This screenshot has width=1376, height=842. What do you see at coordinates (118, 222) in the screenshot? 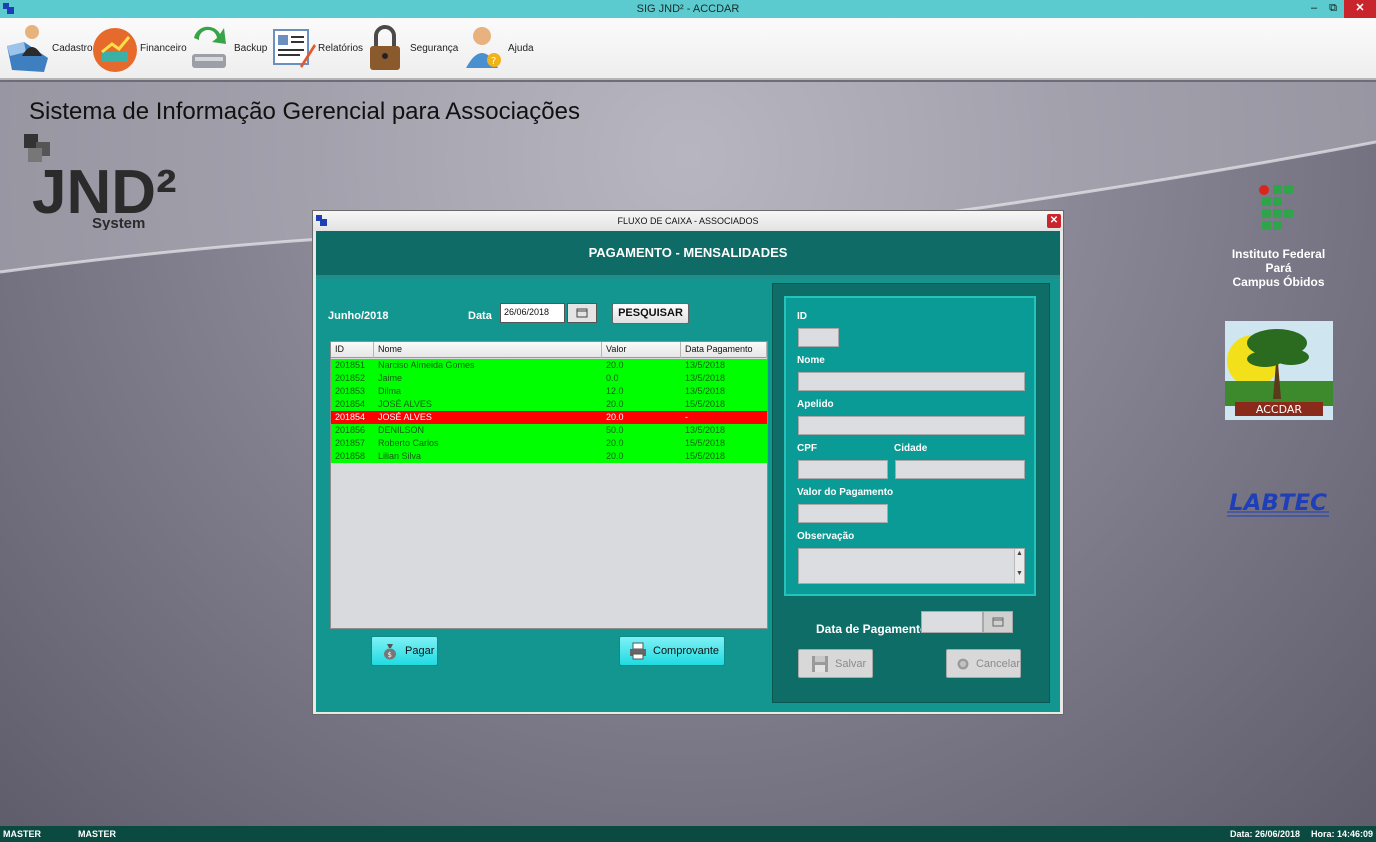
I see `jnd-logo-subtext: System` at bounding box center [118, 222].